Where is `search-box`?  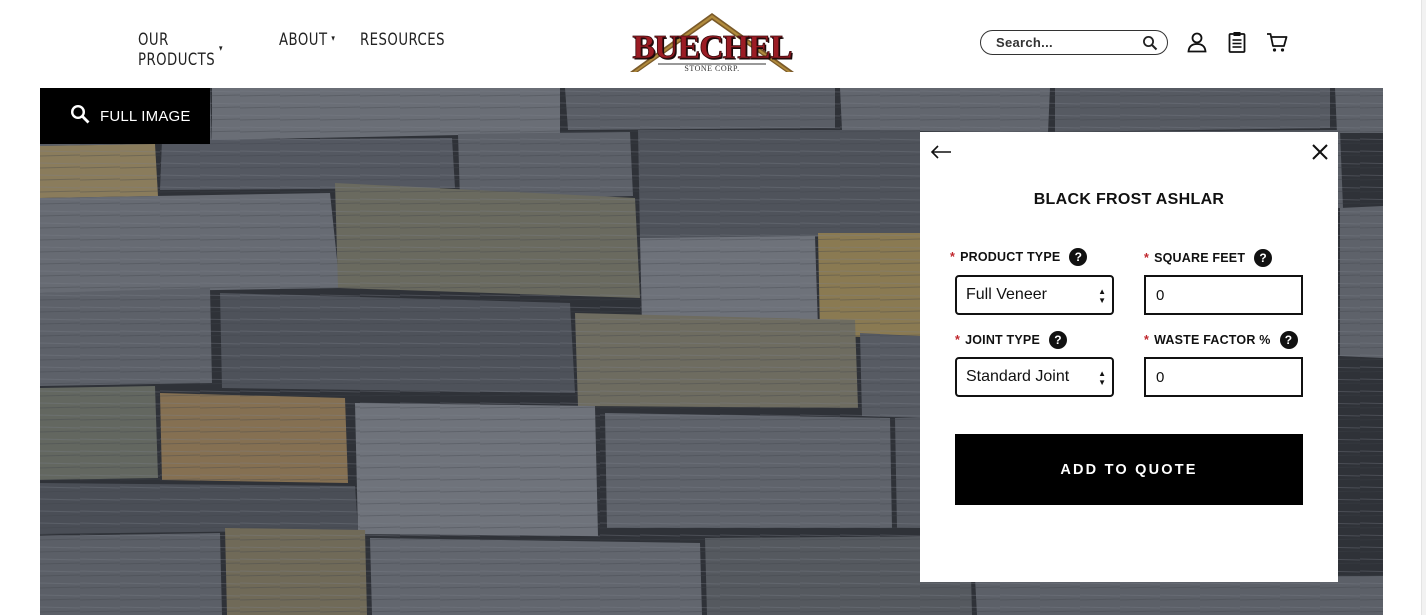
search-box is located at coordinates (1074, 42).